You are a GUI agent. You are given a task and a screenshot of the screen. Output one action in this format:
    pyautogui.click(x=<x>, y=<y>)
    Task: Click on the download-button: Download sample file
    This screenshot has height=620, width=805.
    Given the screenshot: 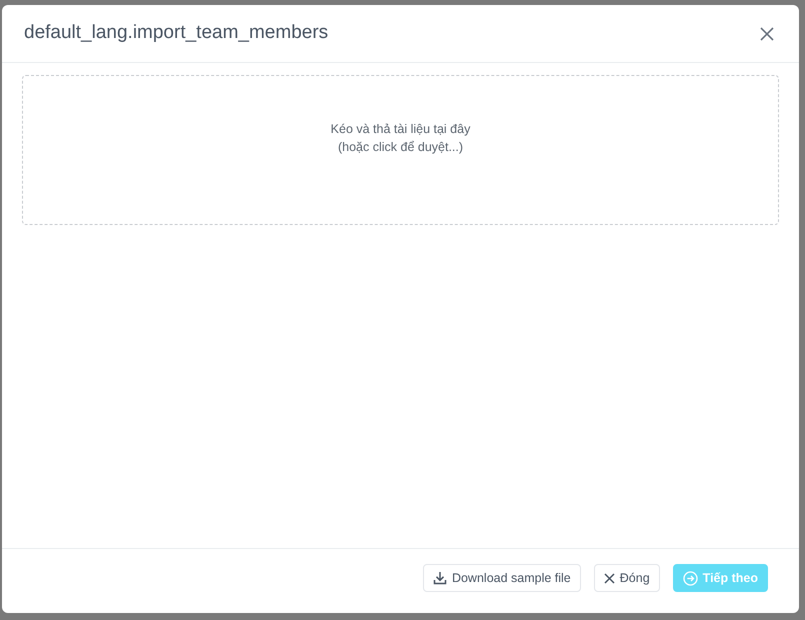 What is the action you would take?
    pyautogui.click(x=501, y=578)
    